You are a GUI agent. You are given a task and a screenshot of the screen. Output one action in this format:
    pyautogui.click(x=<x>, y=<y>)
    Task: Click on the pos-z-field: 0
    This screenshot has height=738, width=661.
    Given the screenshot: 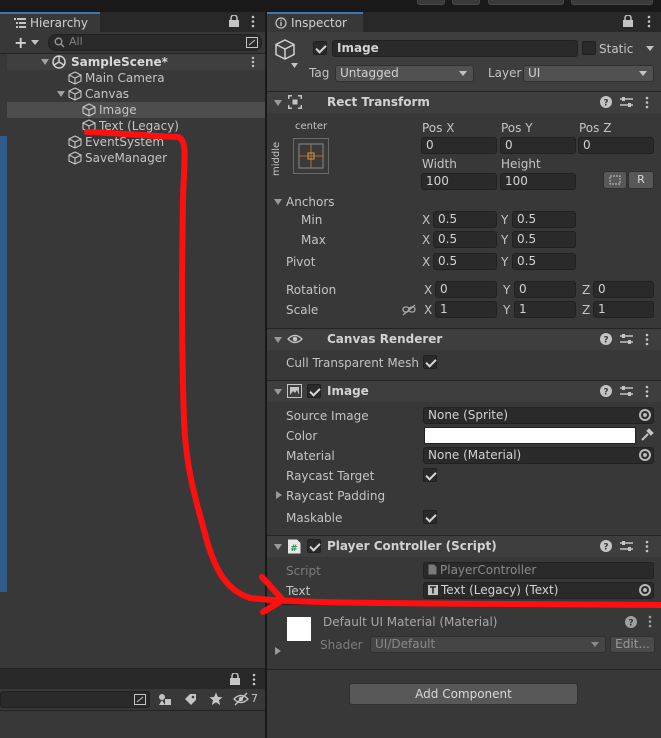 What is the action you would take?
    pyautogui.click(x=616, y=145)
    